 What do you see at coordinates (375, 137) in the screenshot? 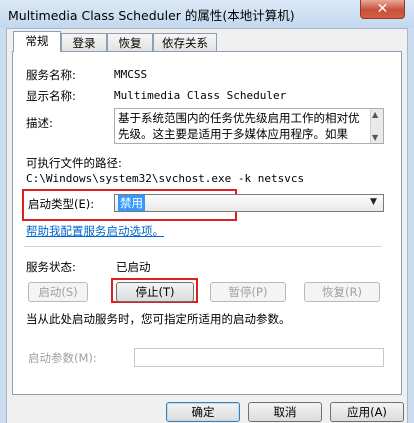
I see `scroll-down-icon: ▼` at bounding box center [375, 137].